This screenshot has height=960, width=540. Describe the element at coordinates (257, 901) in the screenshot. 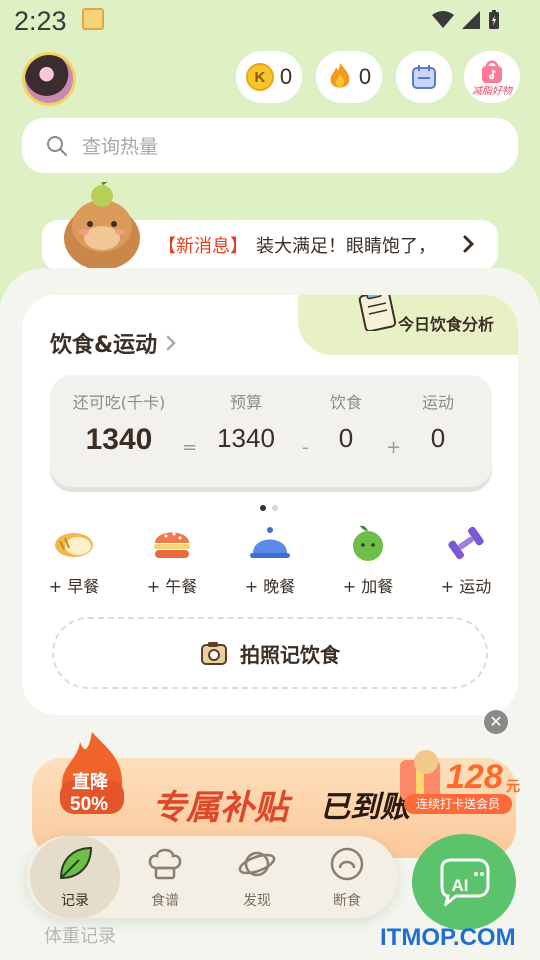

I see `nav-discover-label: 发现` at that location.